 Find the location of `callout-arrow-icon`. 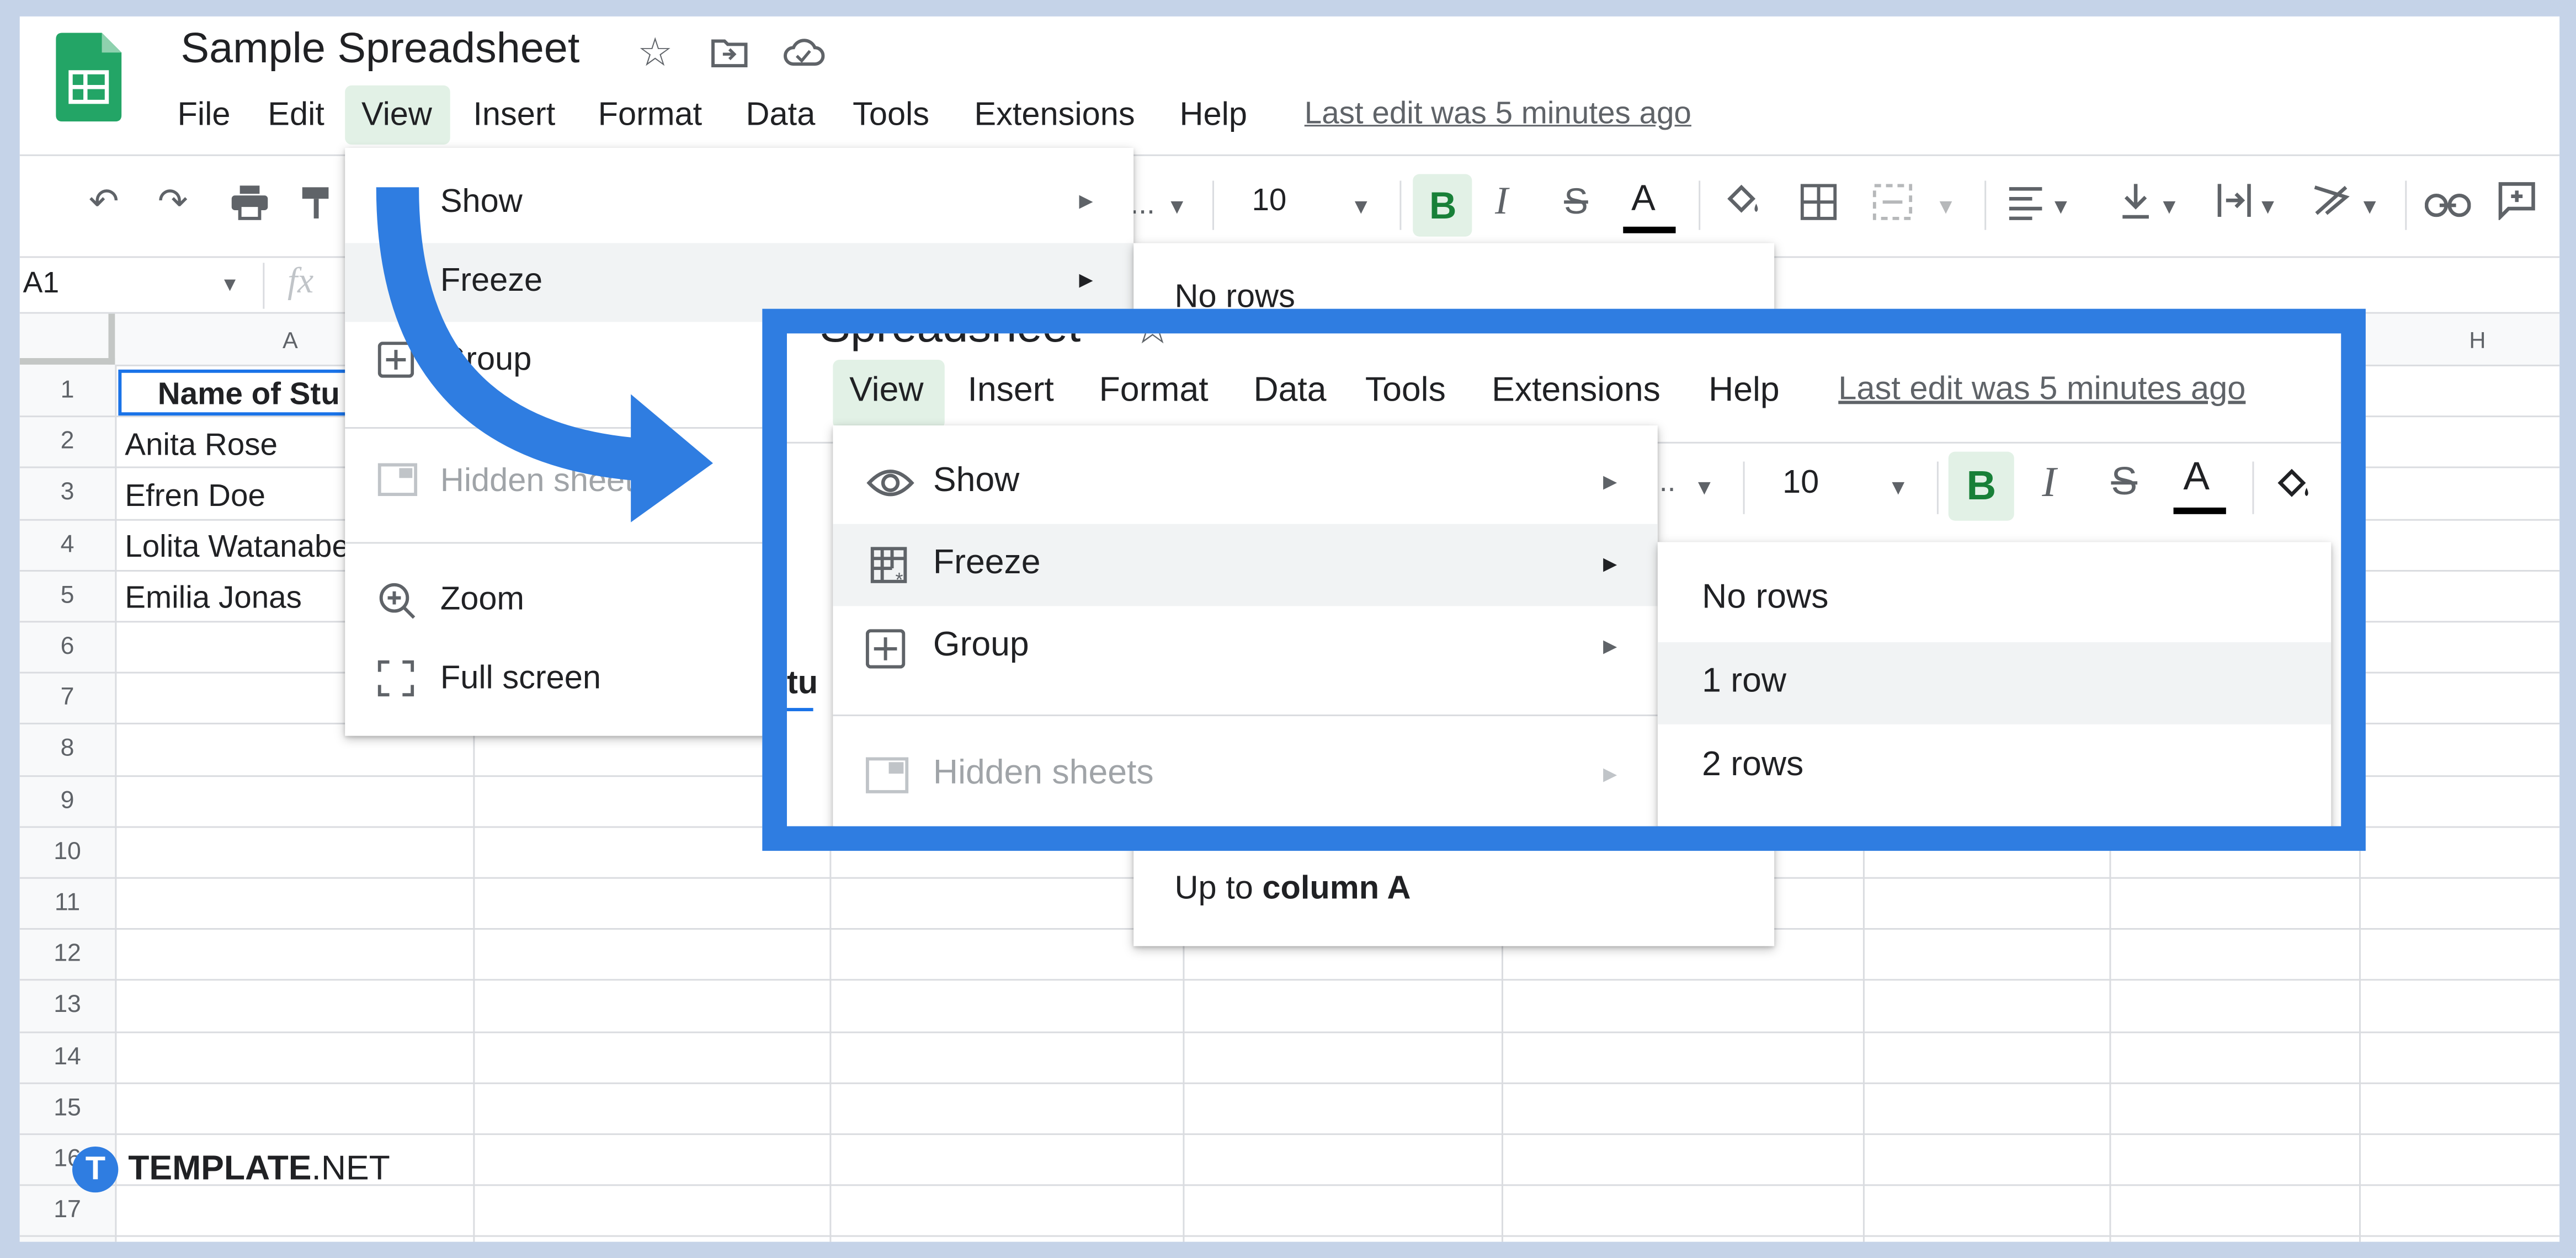

callout-arrow-icon is located at coordinates (545, 355).